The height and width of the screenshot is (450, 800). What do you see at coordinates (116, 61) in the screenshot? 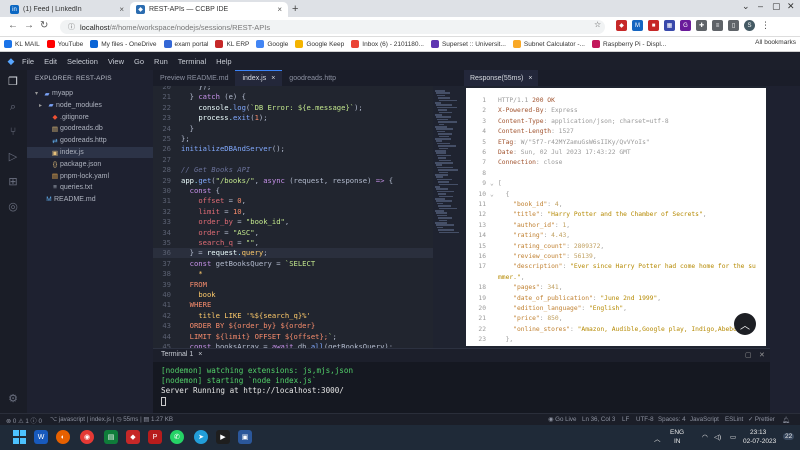
I see `menu-view: View` at bounding box center [116, 61].